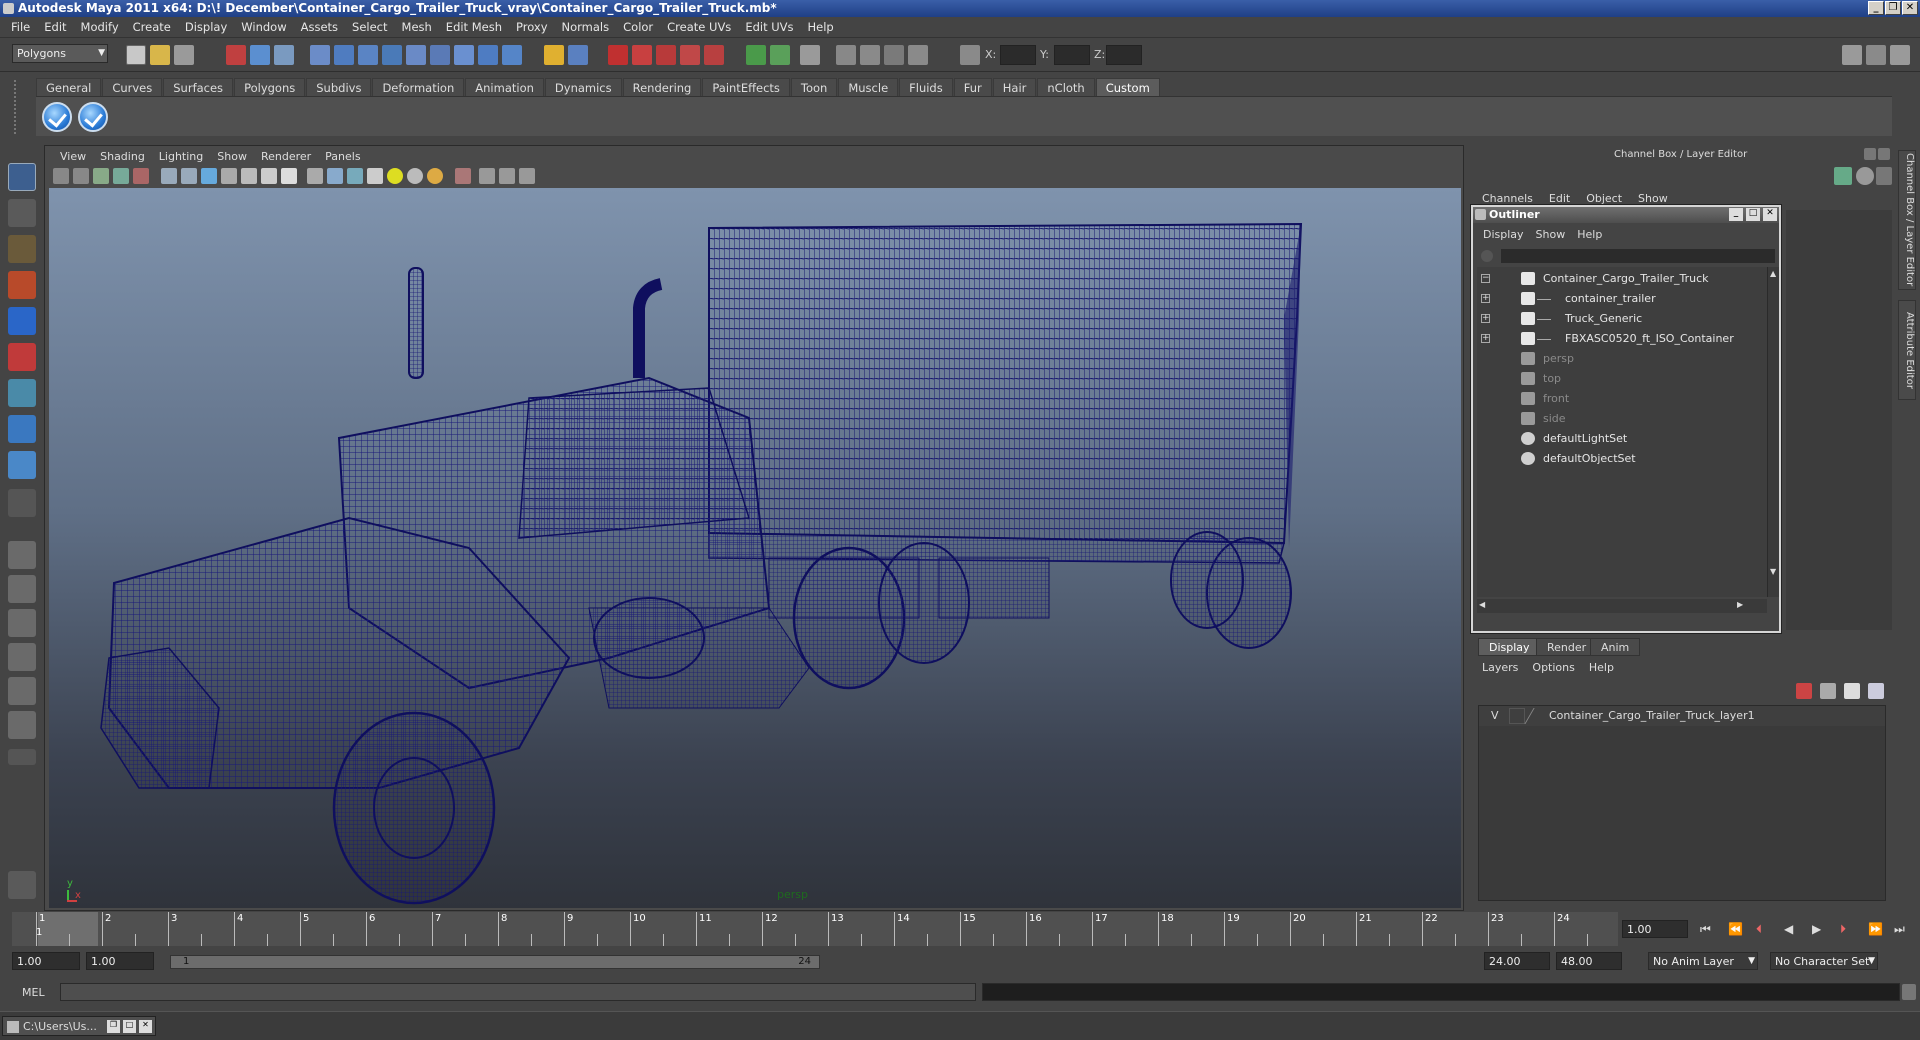 This screenshot has width=1920, height=1040. Describe the element at coordinates (120, 961) in the screenshot. I see `playback-start-field: 1.00` at that location.